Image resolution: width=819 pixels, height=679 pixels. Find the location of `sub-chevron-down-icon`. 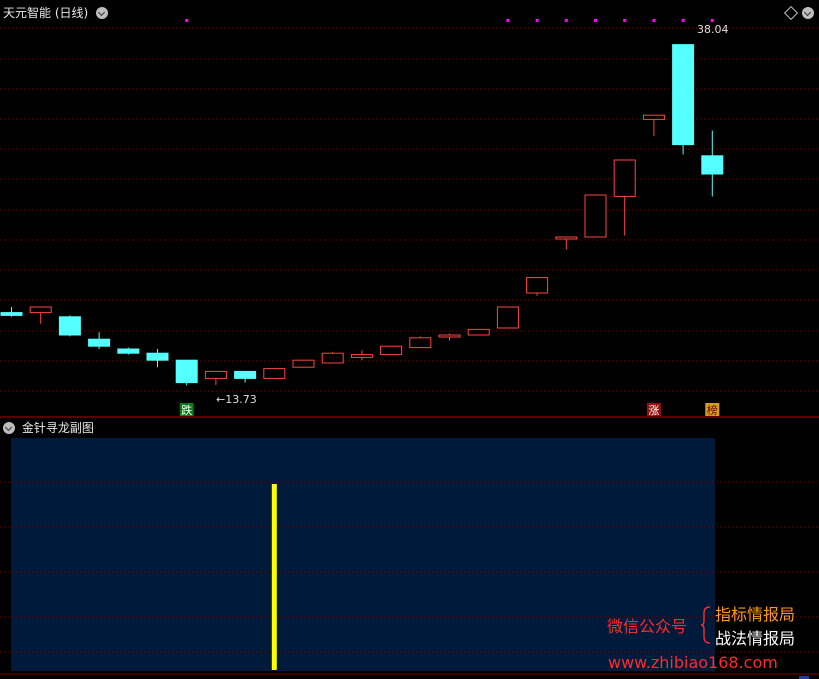

sub-chevron-down-icon is located at coordinates (9, 428).